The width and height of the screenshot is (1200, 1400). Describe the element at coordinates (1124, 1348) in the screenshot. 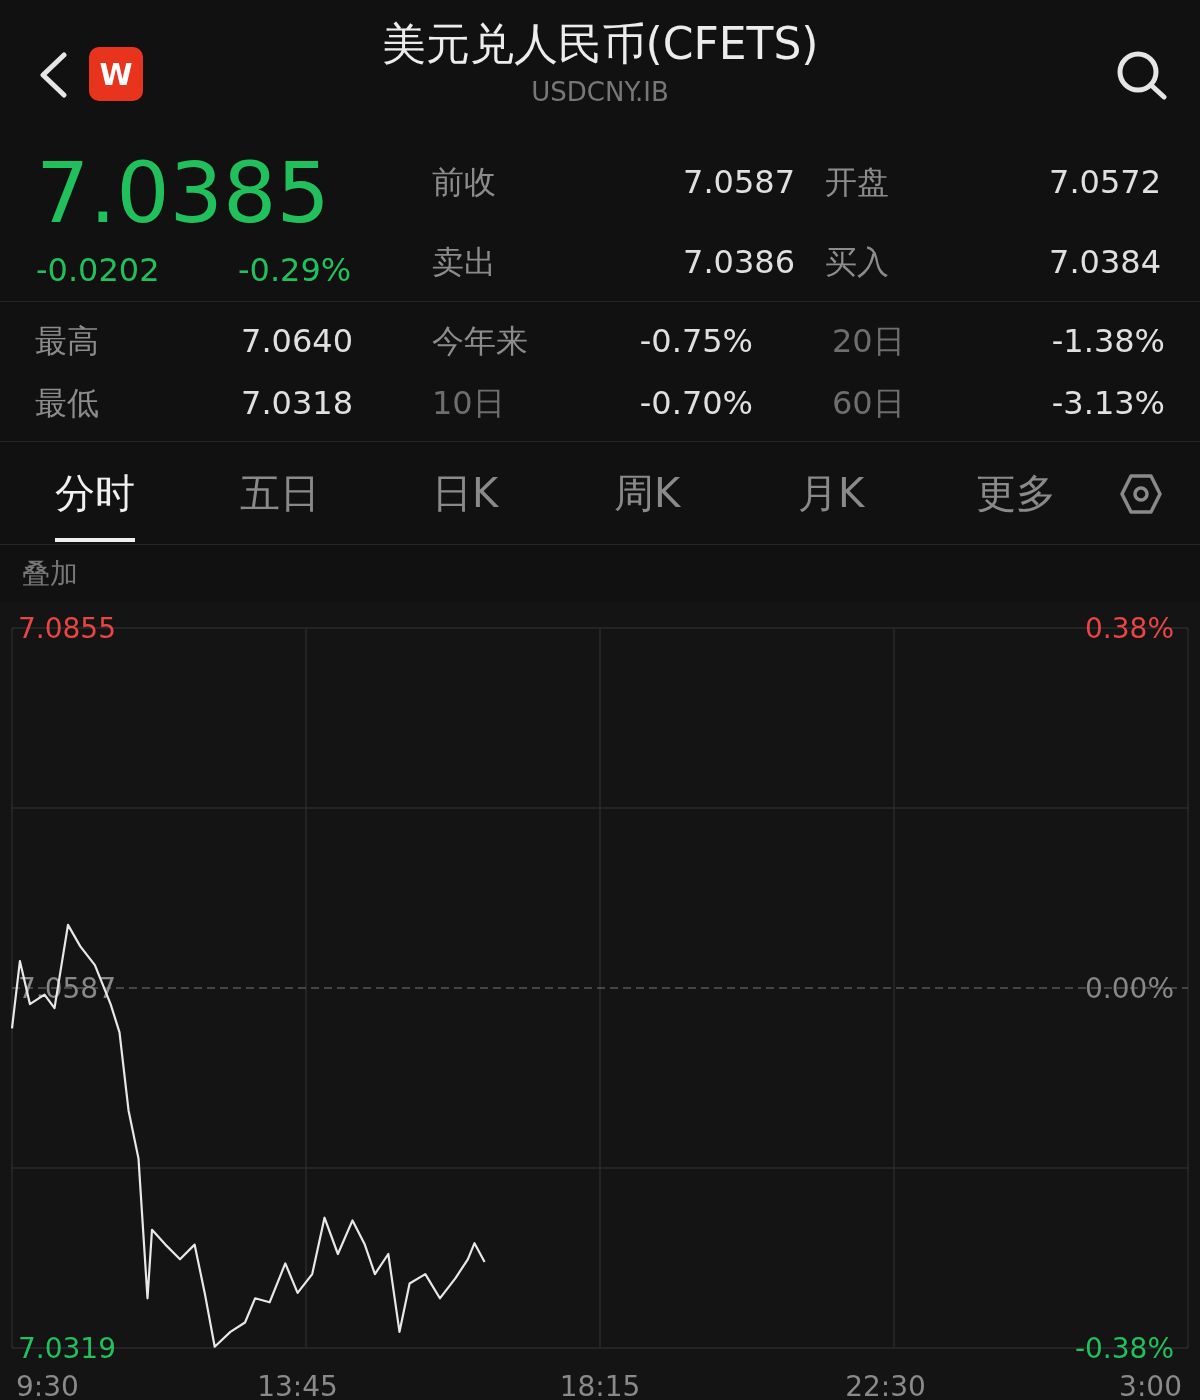

I see `percent-axis-label: -0.38%` at that location.